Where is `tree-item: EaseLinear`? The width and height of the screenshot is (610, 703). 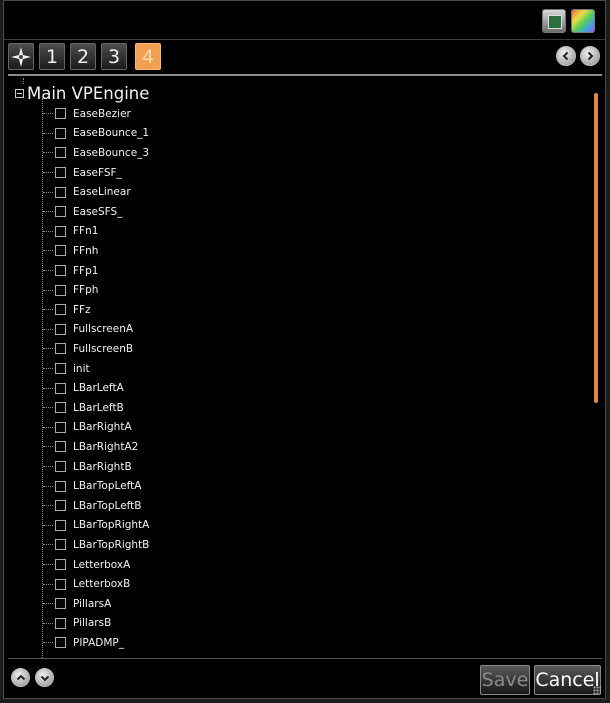
tree-item: EaseLinear is located at coordinates (87, 192).